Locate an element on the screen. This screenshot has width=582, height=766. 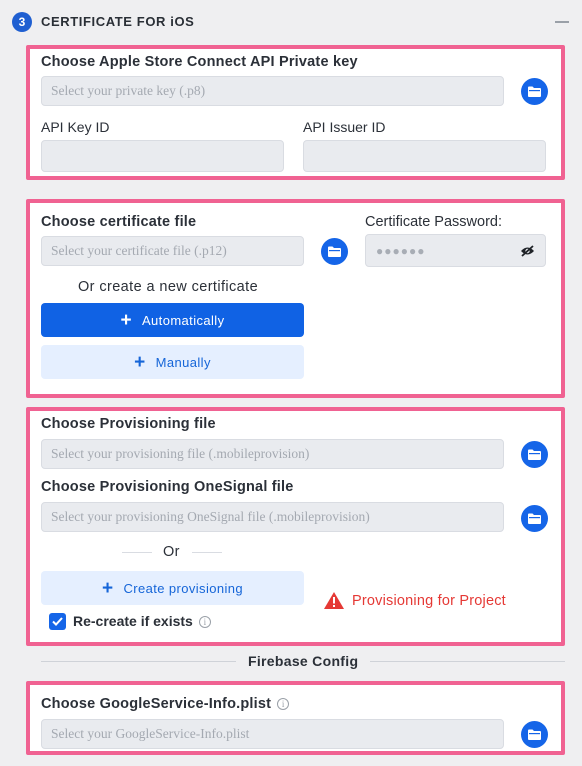
plist-browse-button is located at coordinates (534, 734).